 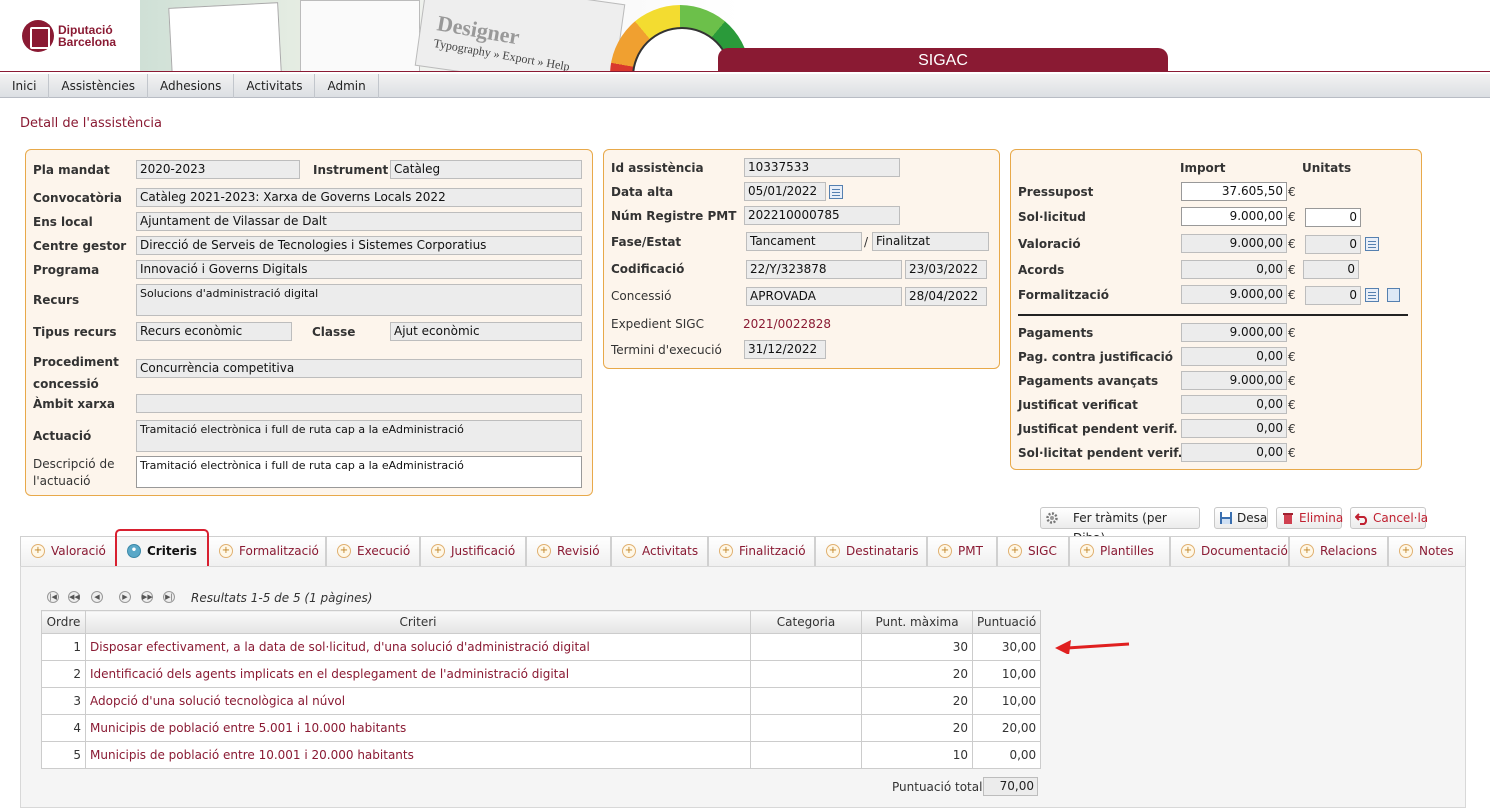 What do you see at coordinates (659, 551) in the screenshot?
I see `tab-activitats: + Activitats` at bounding box center [659, 551].